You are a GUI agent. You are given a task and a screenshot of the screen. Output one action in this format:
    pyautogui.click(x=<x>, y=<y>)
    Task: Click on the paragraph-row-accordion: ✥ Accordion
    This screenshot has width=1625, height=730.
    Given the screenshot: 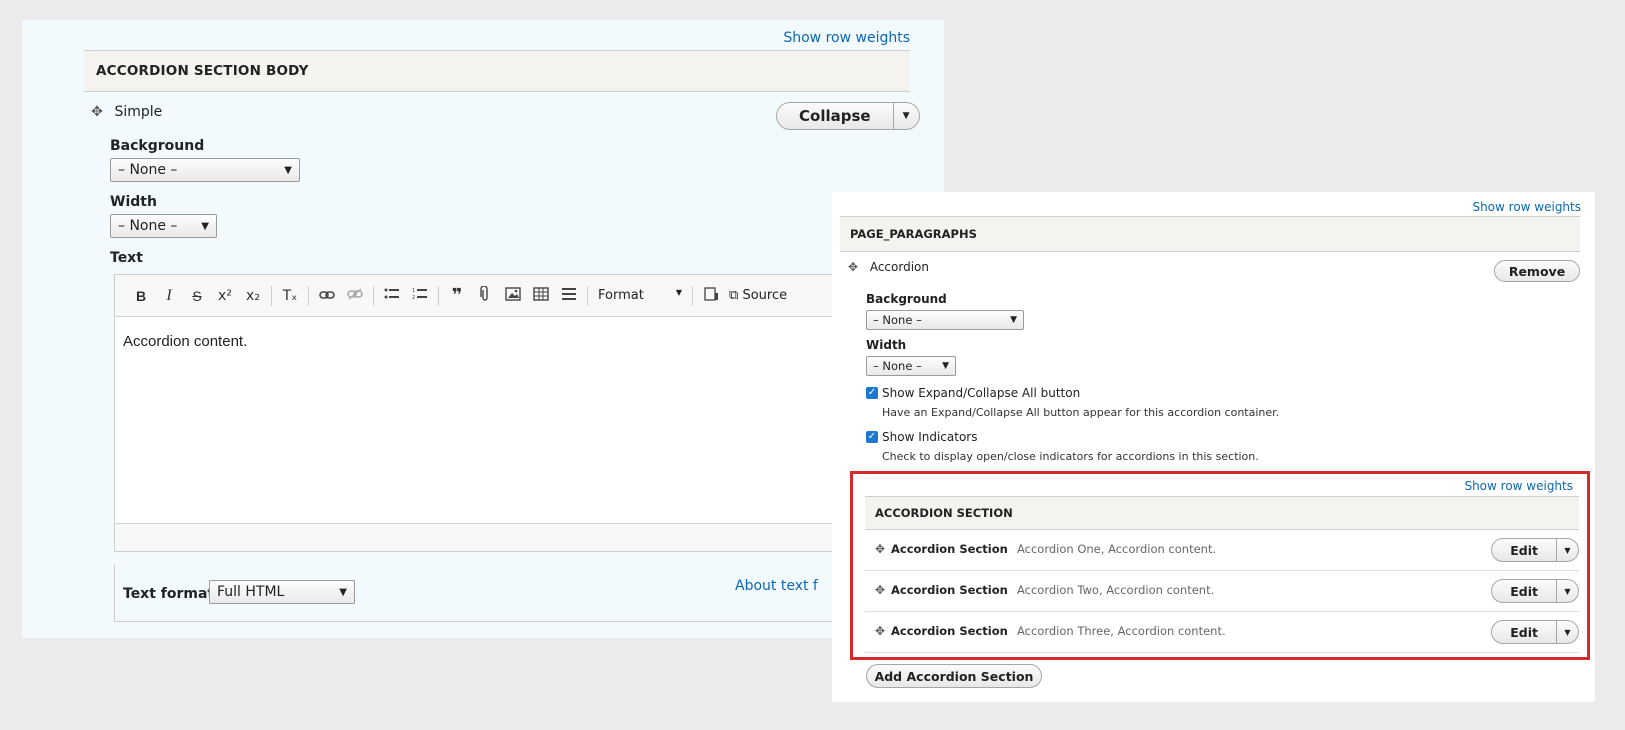 What is the action you would take?
    pyautogui.click(x=887, y=267)
    